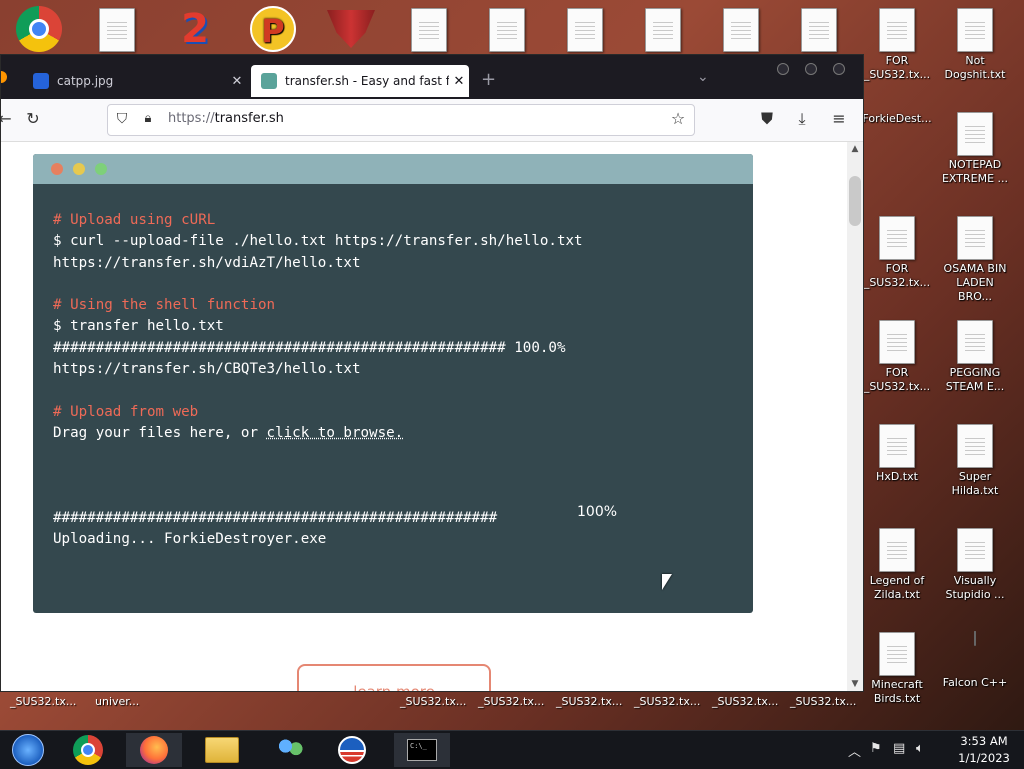  Describe the element at coordinates (335, 433) in the screenshot. I see `browse-link: click to browse.` at that location.